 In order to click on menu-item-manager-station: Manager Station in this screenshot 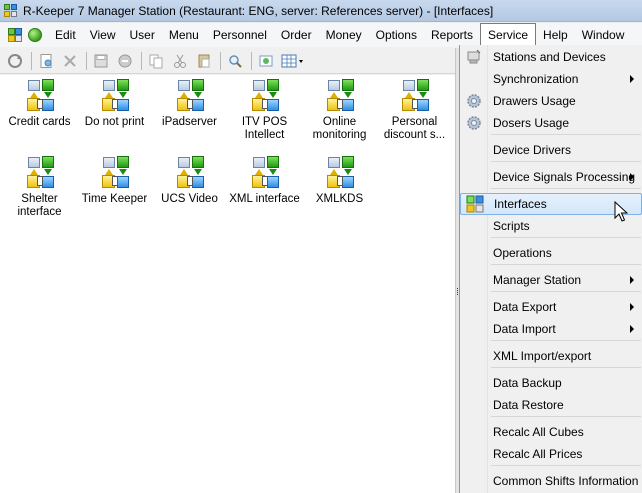, I will do `click(551, 280)`.